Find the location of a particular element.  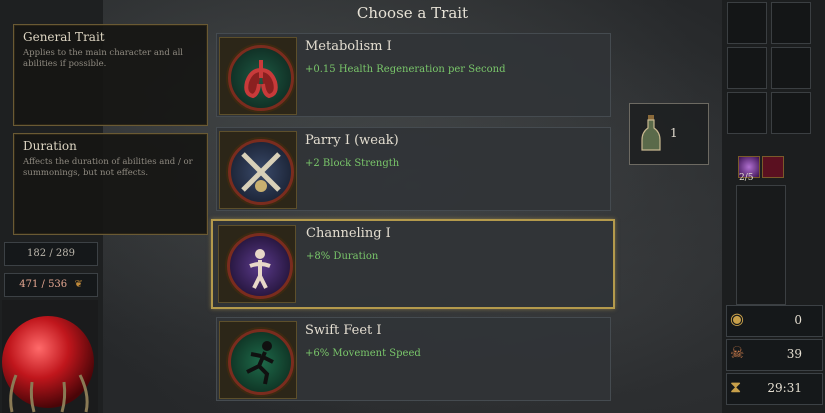

skull-icon: ☠ is located at coordinates (737, 352).